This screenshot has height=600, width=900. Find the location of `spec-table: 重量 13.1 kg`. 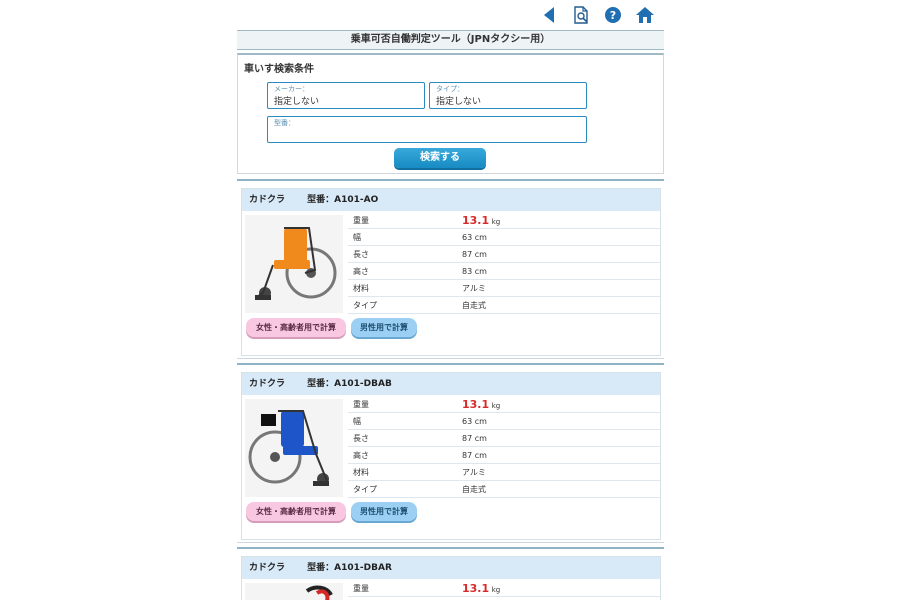

spec-table: 重量 13.1 kg is located at coordinates (504, 588).